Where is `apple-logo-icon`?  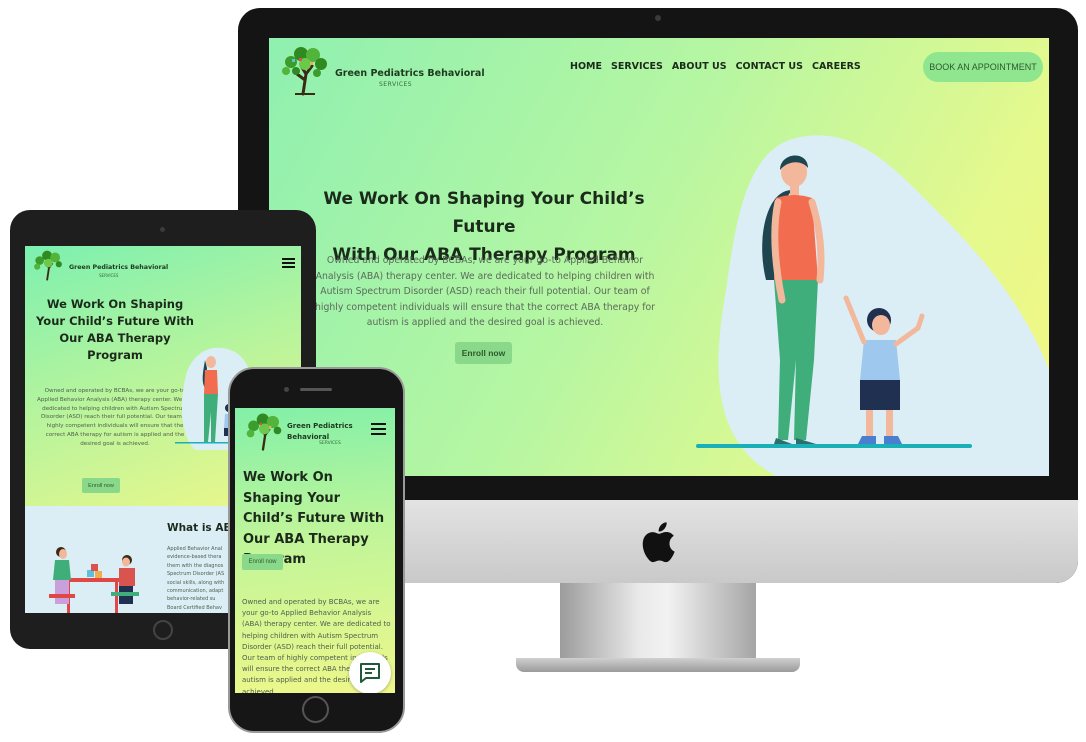 apple-logo-icon is located at coordinates (658, 542).